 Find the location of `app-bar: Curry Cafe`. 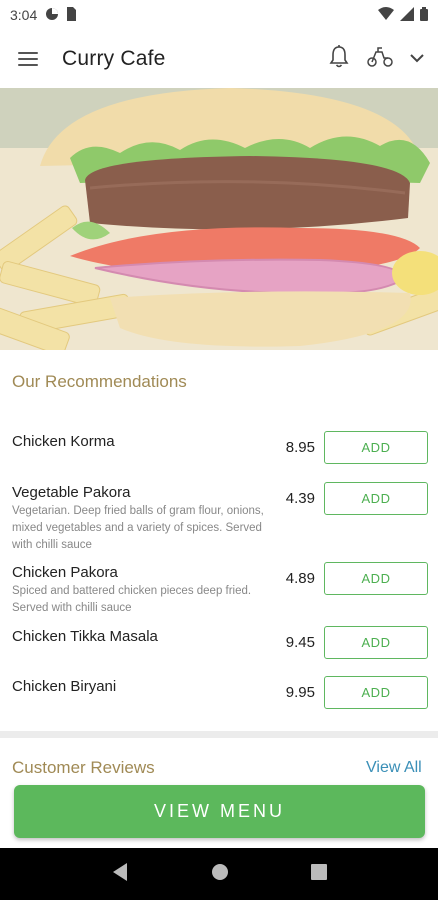

app-bar: Curry Cafe is located at coordinates (219, 59).